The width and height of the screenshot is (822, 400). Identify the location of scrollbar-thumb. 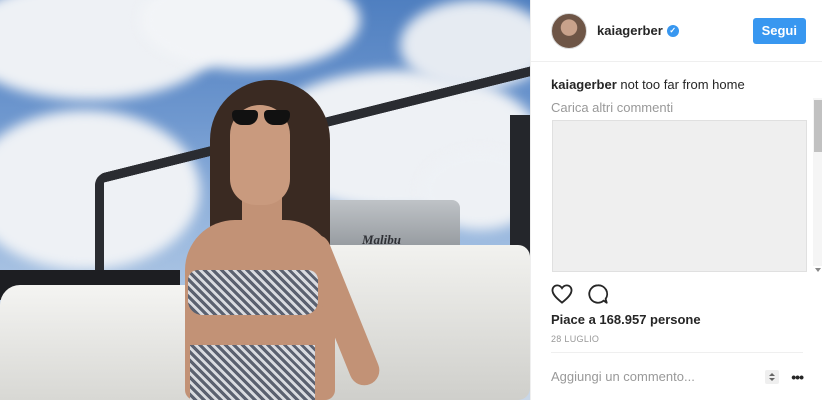
(818, 126).